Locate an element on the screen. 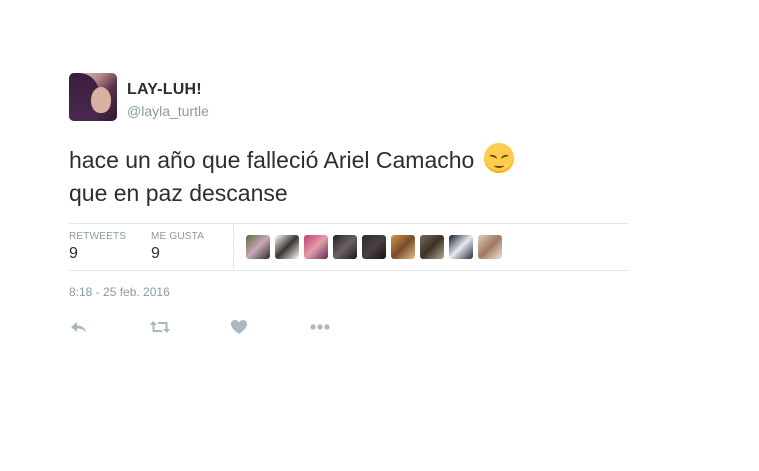 The height and width of the screenshot is (471, 759). likes-stat: ME GUSTA 9 is located at coordinates (177, 247).